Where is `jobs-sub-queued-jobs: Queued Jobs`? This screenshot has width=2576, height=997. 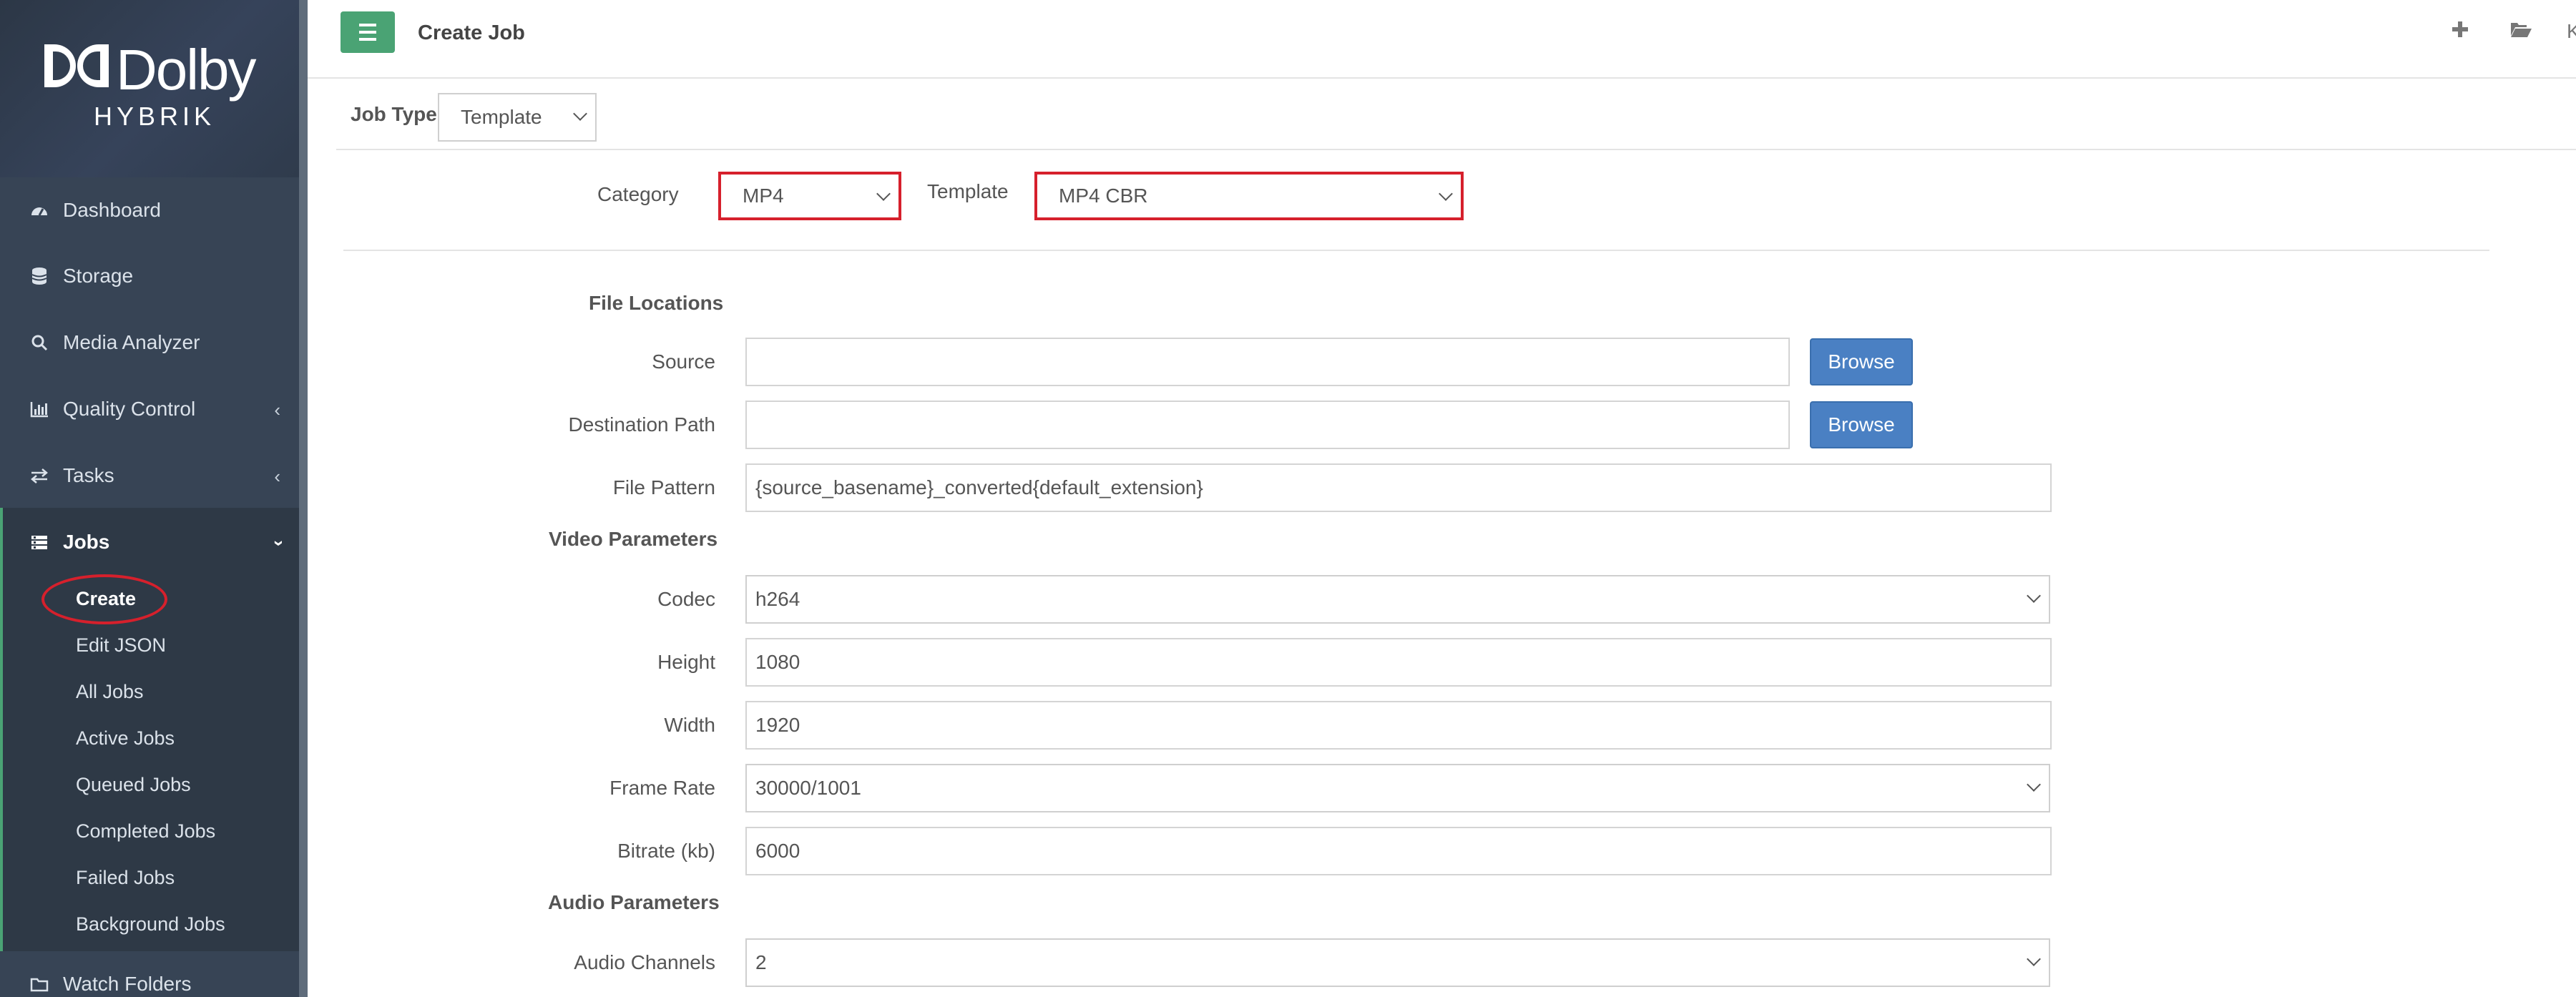
jobs-sub-queued-jobs: Queued Jobs is located at coordinates (133, 785).